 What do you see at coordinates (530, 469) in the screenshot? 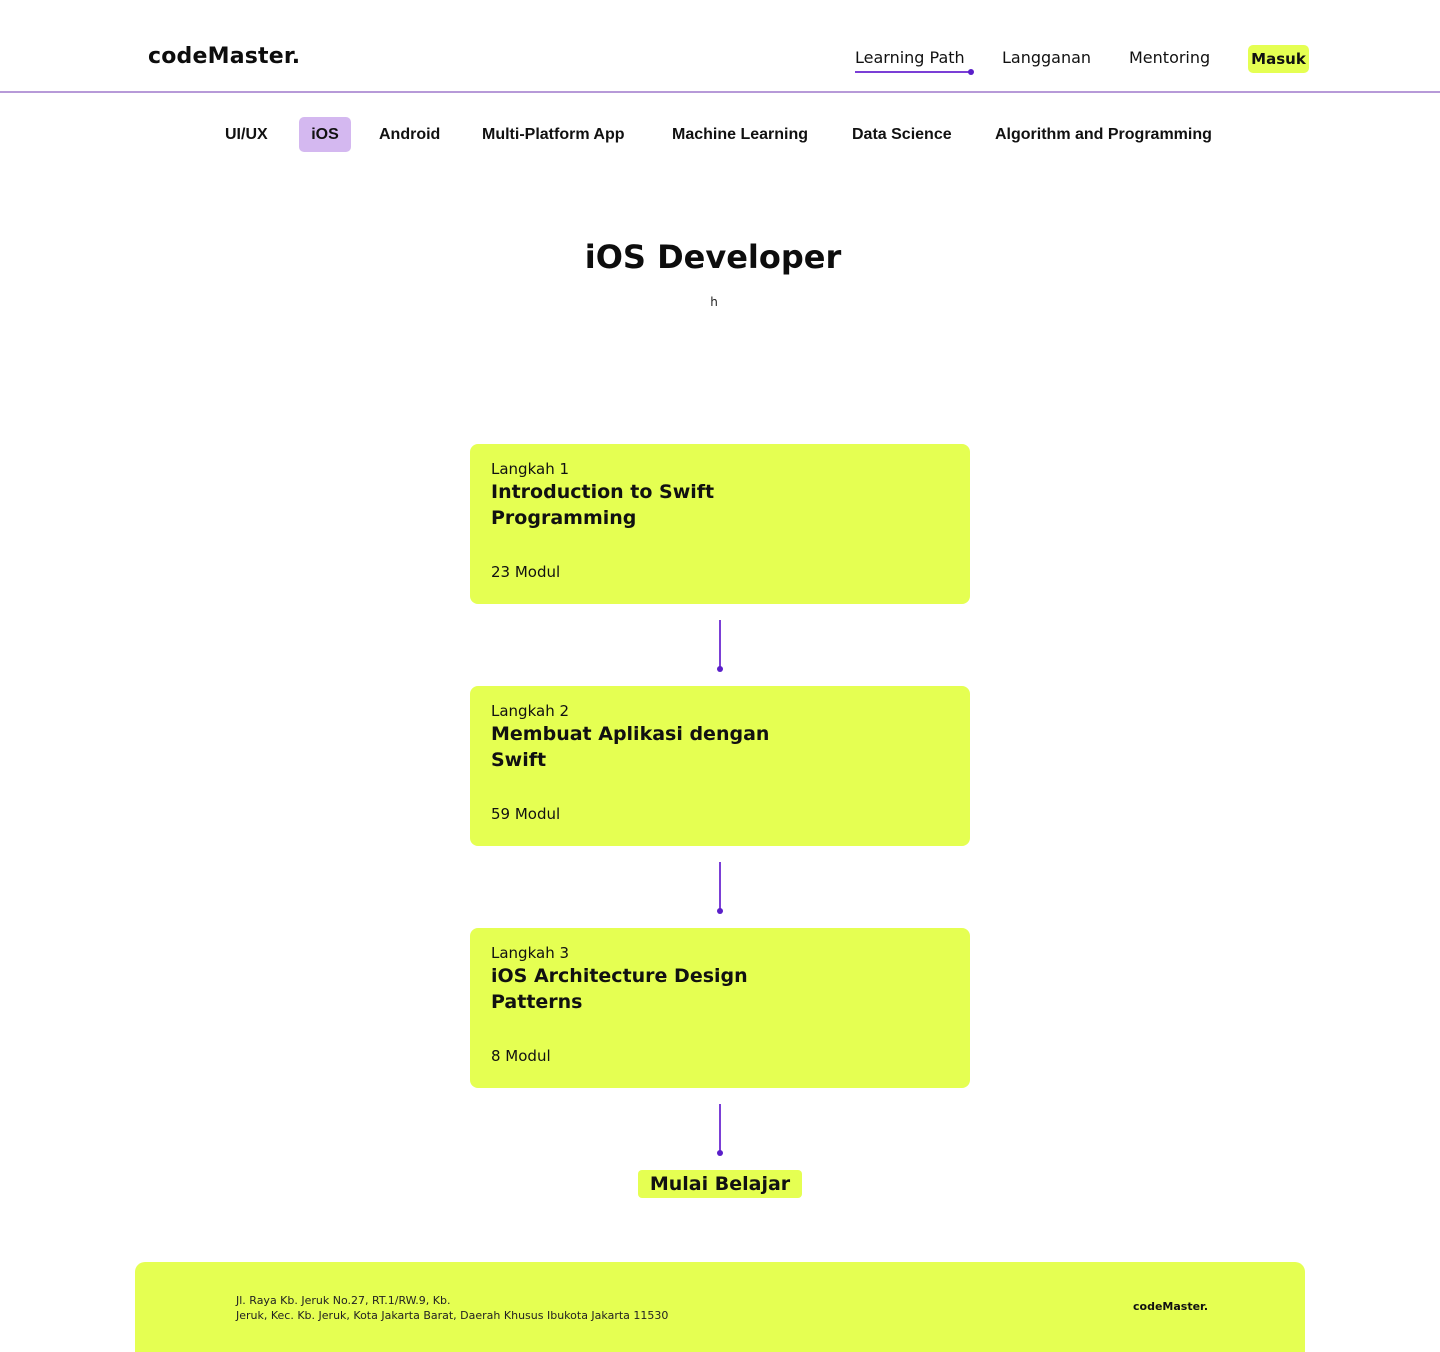
I see `step-label: Langkah 1` at bounding box center [530, 469].